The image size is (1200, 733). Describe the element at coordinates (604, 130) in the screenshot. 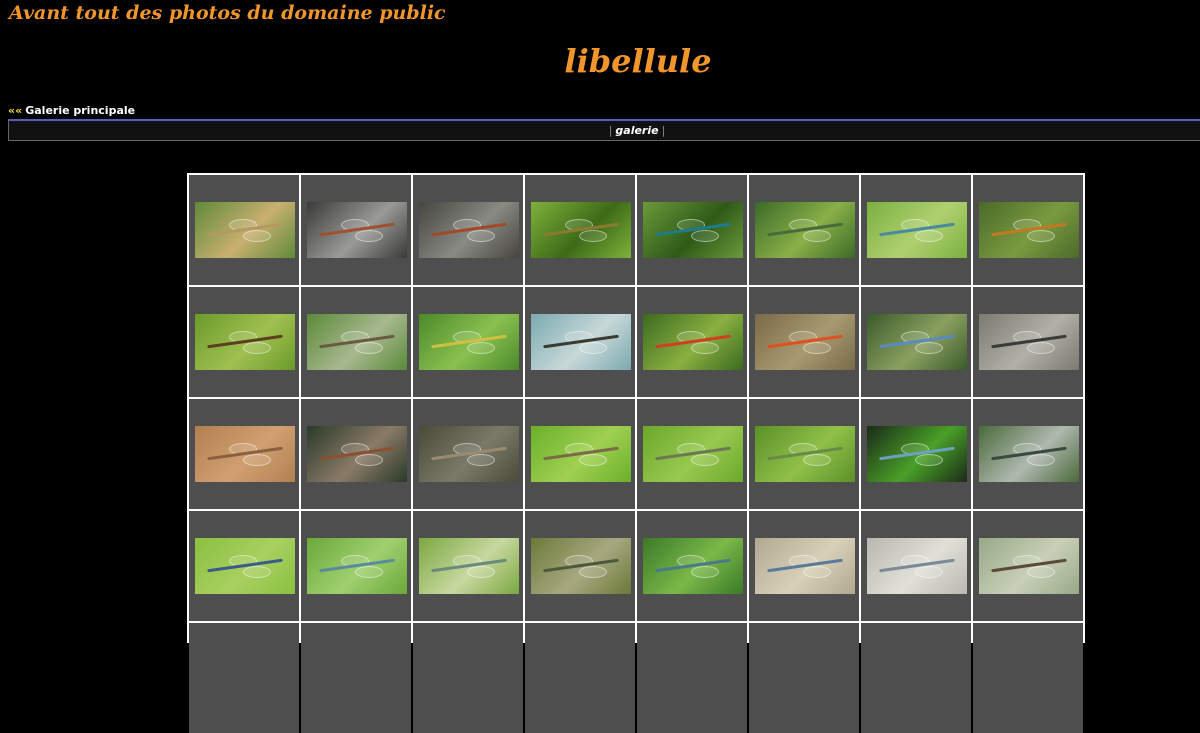

I see `breadcrumb: | galerie |` at that location.